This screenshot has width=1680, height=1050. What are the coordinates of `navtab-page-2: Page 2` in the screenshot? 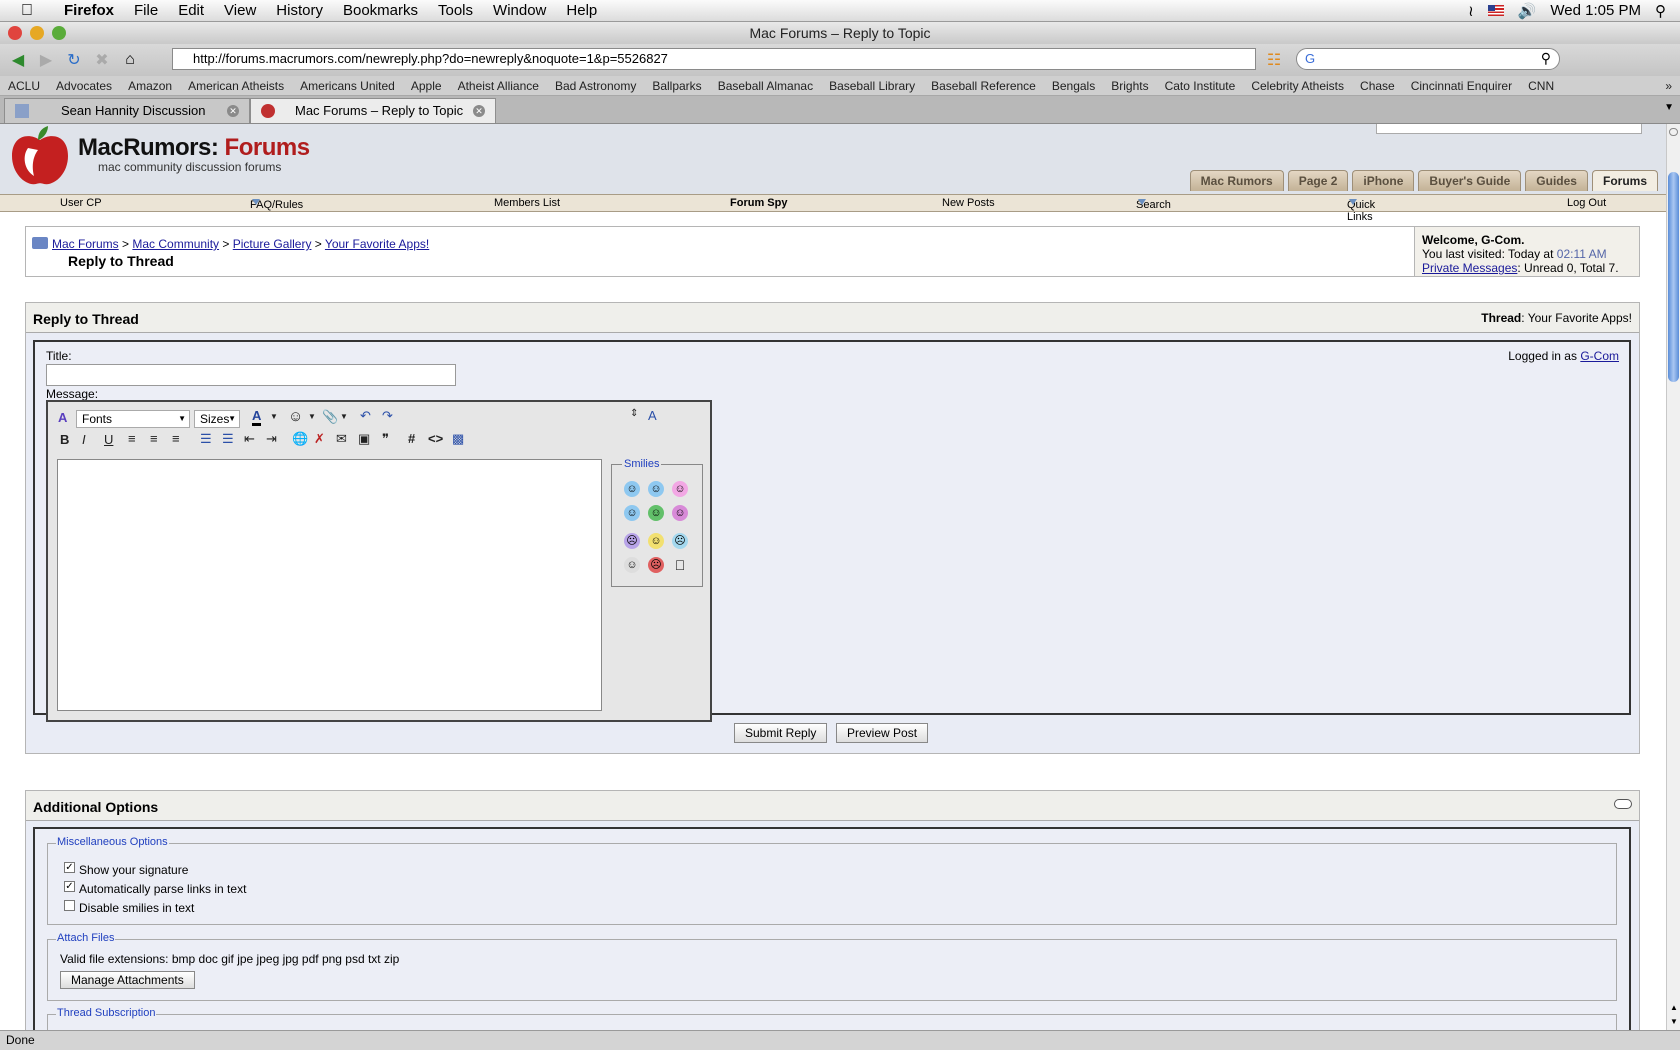 It's located at (1318, 180).